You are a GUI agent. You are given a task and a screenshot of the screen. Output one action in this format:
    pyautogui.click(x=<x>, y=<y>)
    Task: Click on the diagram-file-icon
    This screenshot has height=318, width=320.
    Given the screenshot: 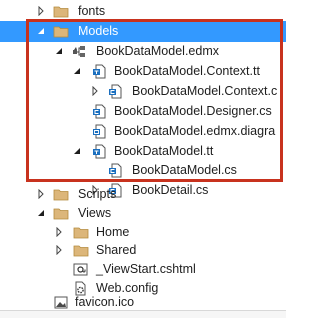 What is the action you would take?
    pyautogui.click(x=99, y=131)
    